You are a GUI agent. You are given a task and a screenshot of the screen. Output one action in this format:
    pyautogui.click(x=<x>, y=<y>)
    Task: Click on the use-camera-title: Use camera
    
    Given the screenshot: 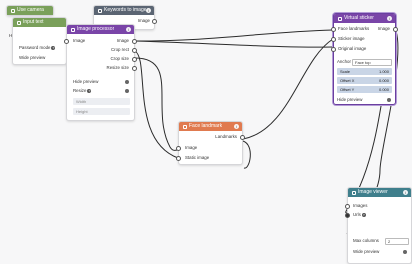 What is the action you would take?
    pyautogui.click(x=30, y=10)
    